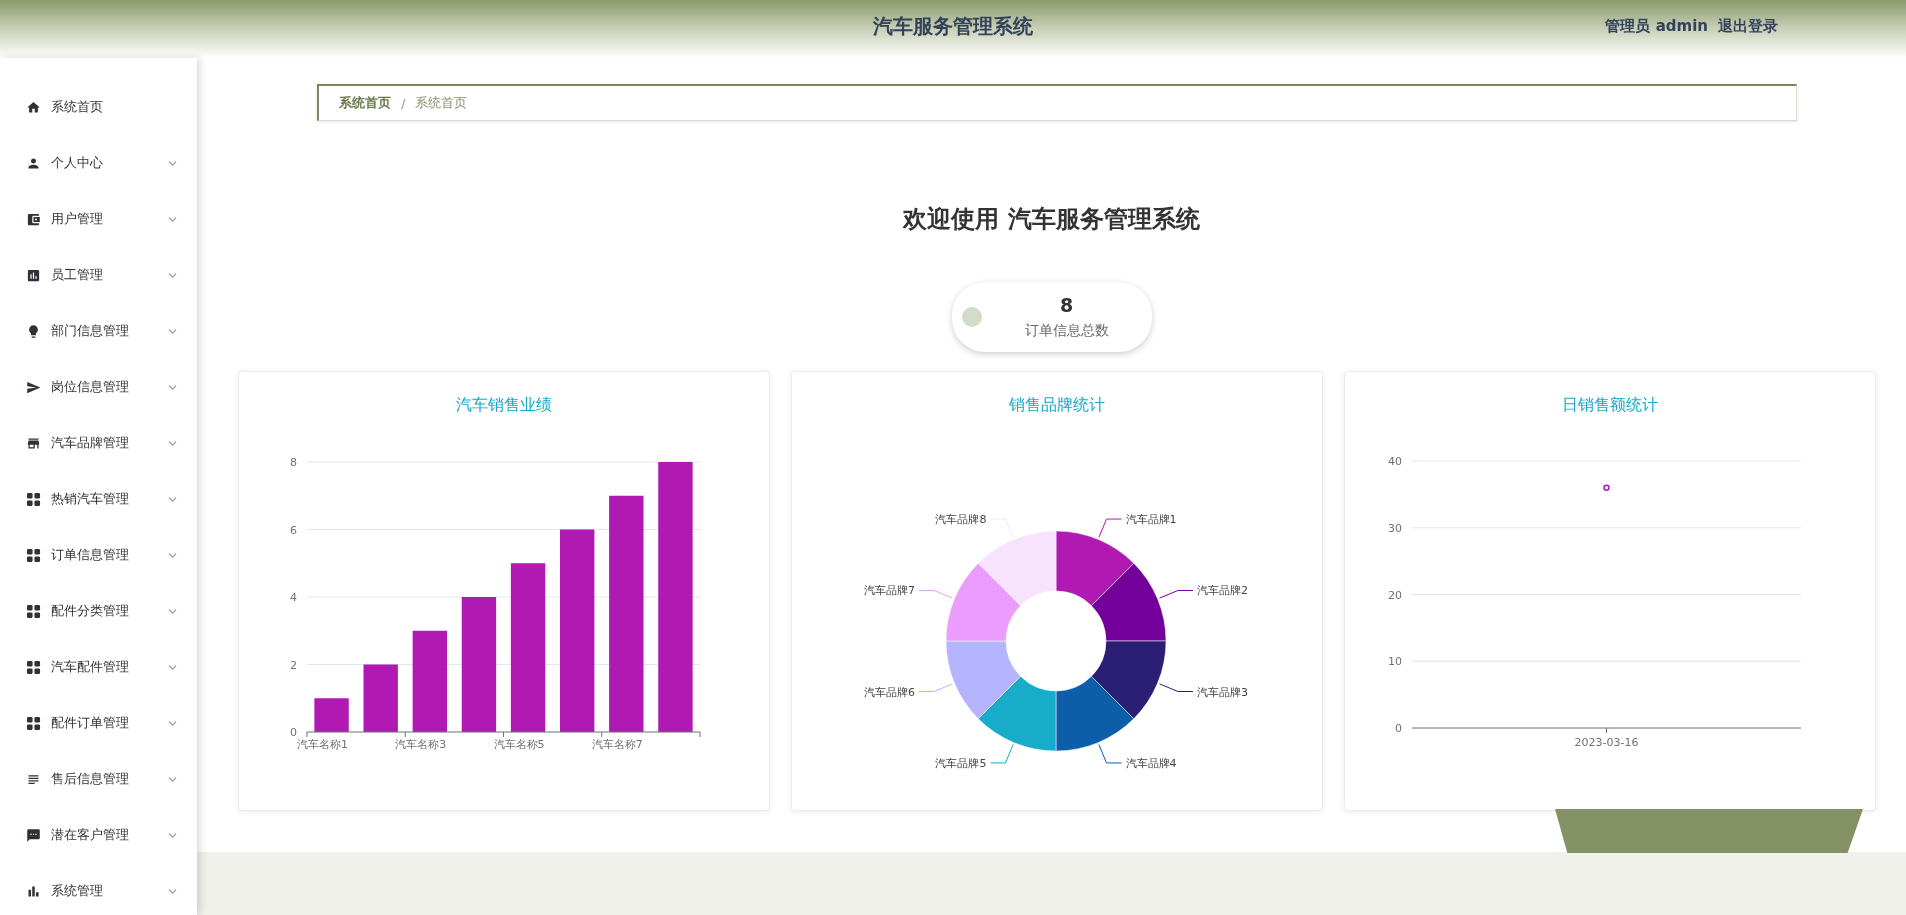 Image resolution: width=1906 pixels, height=915 pixels. Describe the element at coordinates (1151, 520) in the screenshot. I see `slice-label: 汽车品牌1` at that location.